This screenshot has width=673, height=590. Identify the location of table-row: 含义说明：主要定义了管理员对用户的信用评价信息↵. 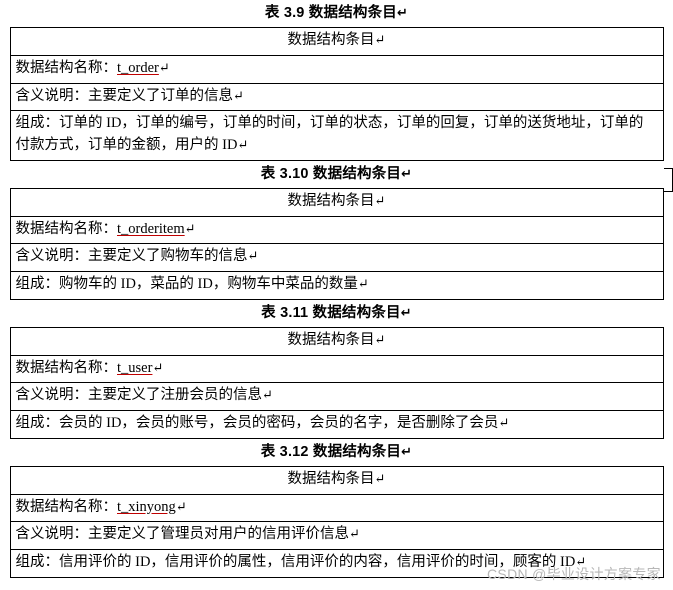
(336, 536).